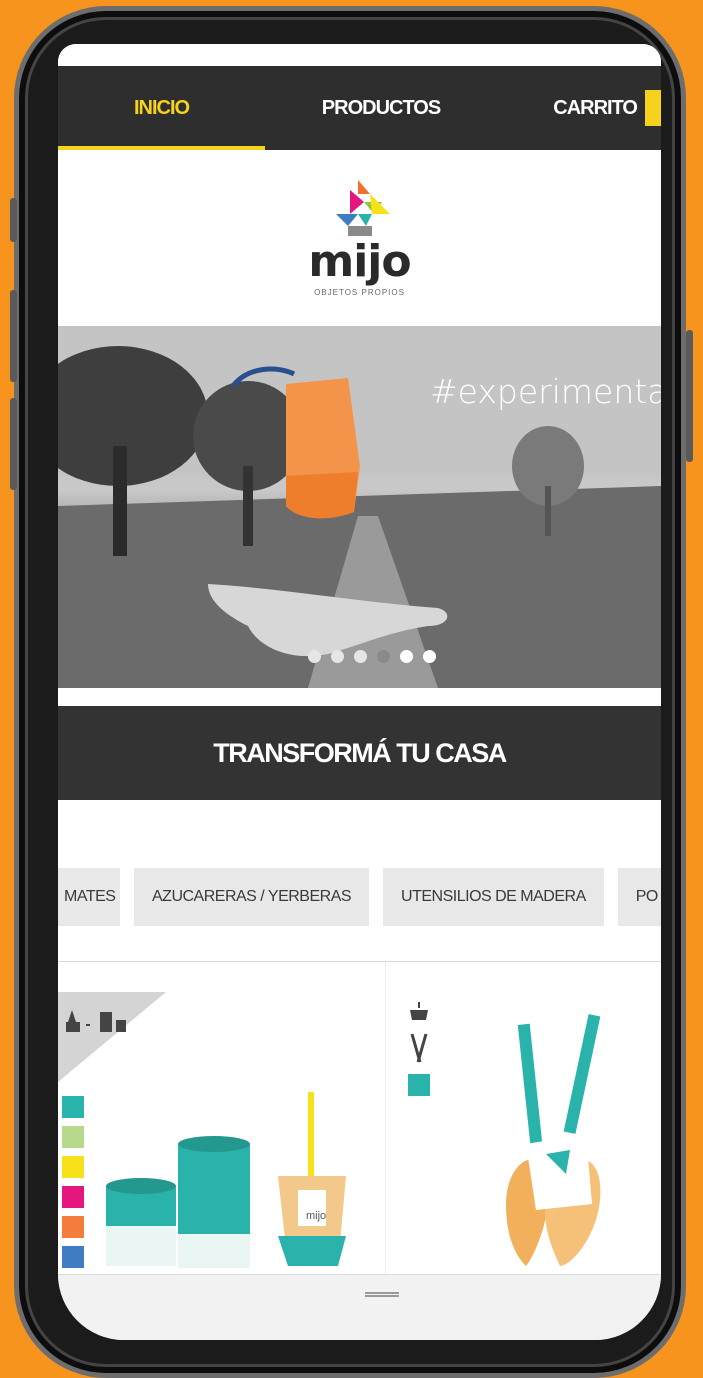 This screenshot has height=1378, width=703. Describe the element at coordinates (73, 1107) in the screenshot. I see `color-swatch-teal` at that location.